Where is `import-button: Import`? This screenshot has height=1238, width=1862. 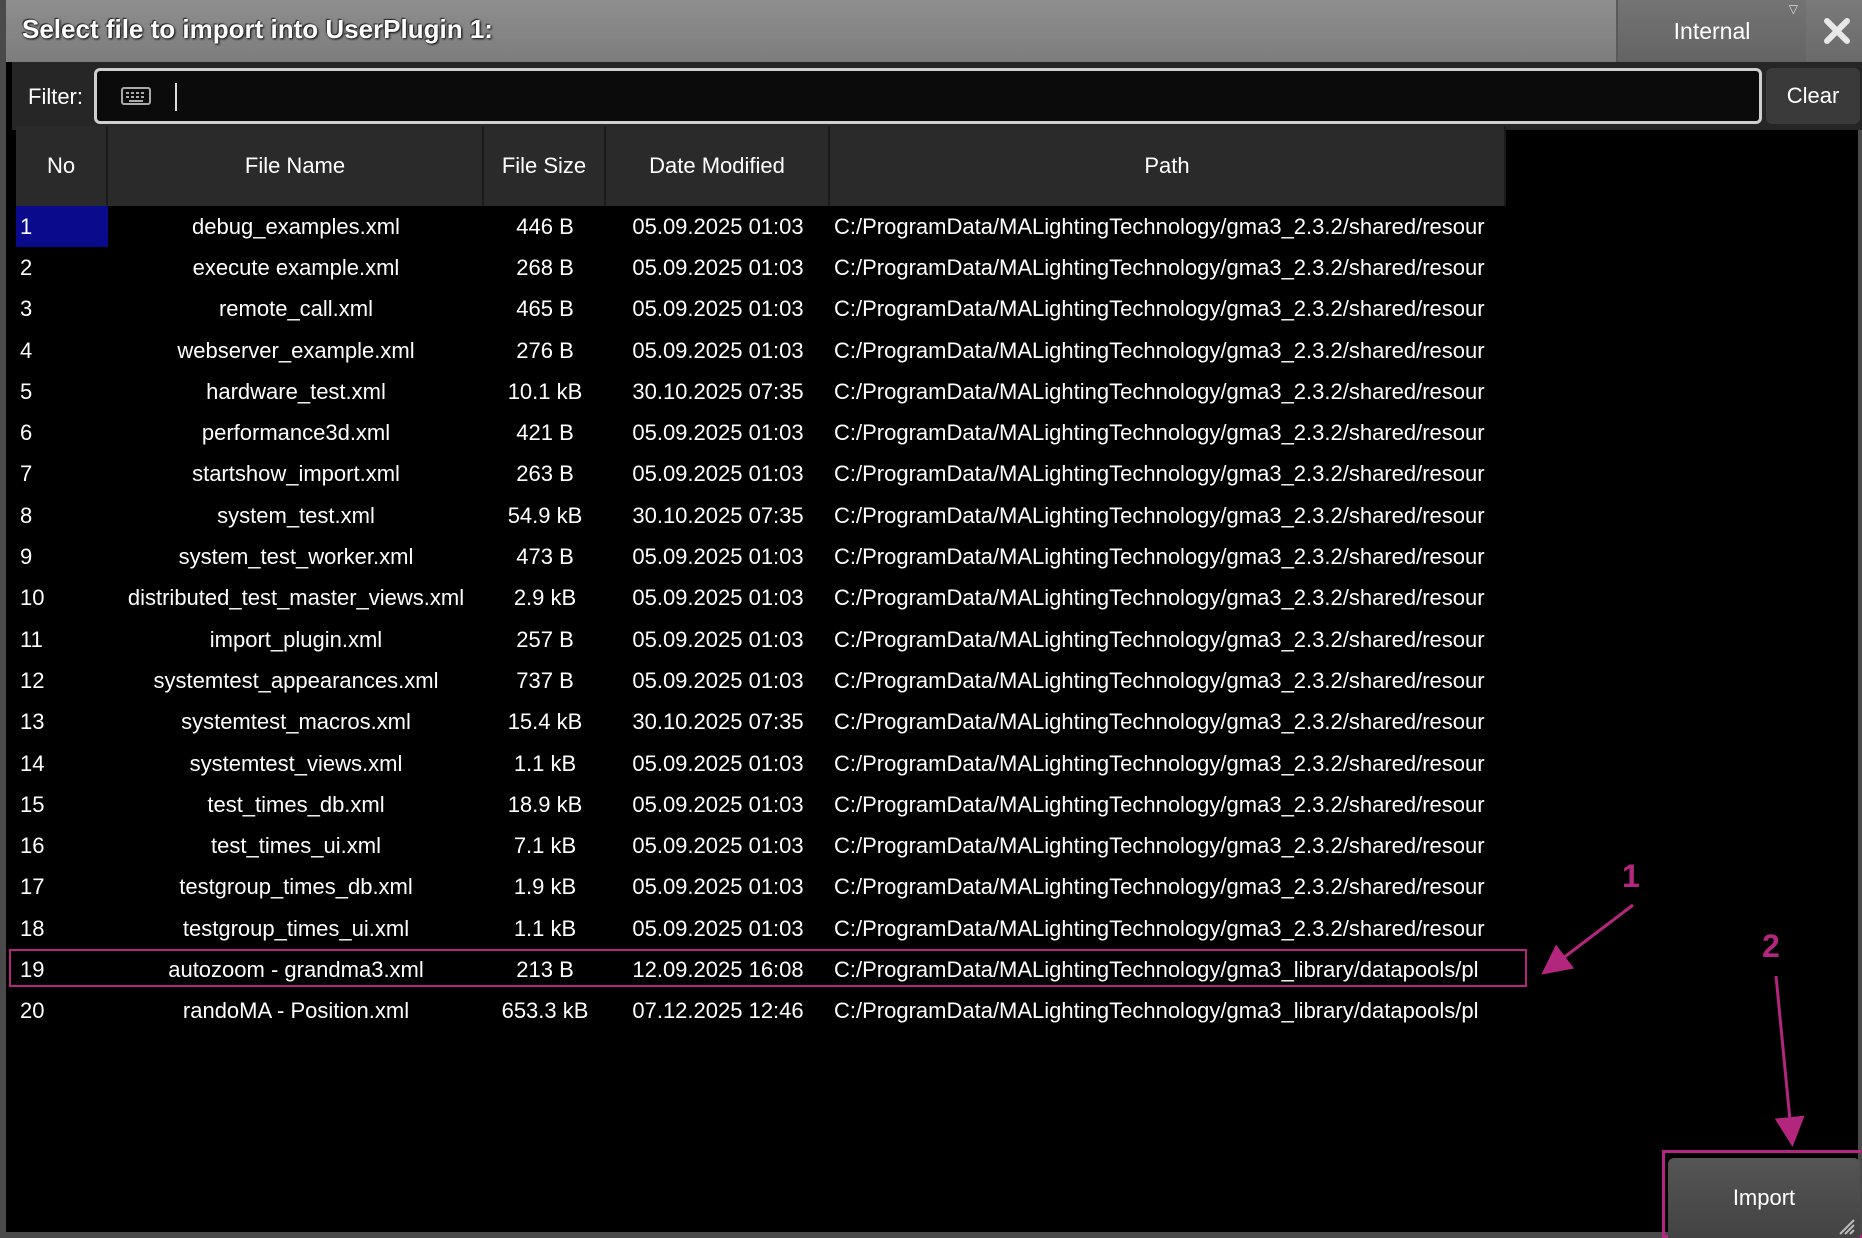 import-button: Import is located at coordinates (1764, 1198).